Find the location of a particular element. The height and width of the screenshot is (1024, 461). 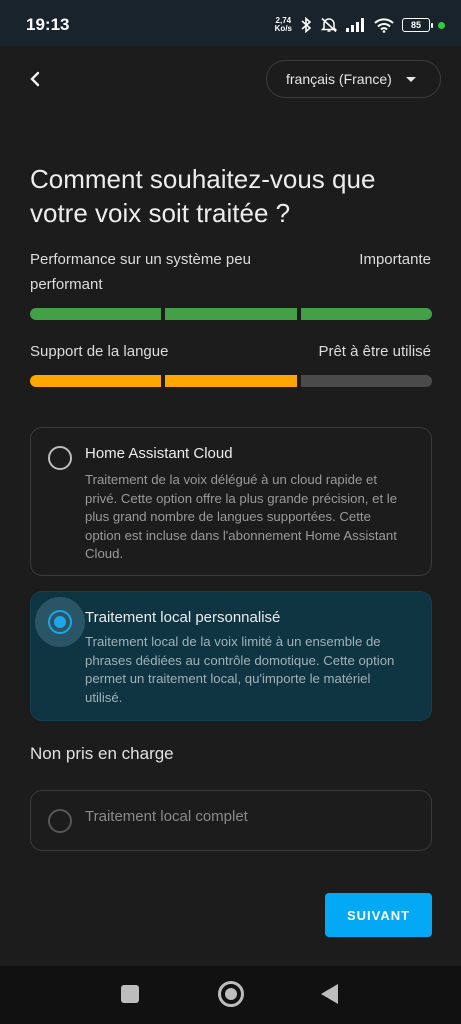

metric-performance-bar is located at coordinates (231, 314).